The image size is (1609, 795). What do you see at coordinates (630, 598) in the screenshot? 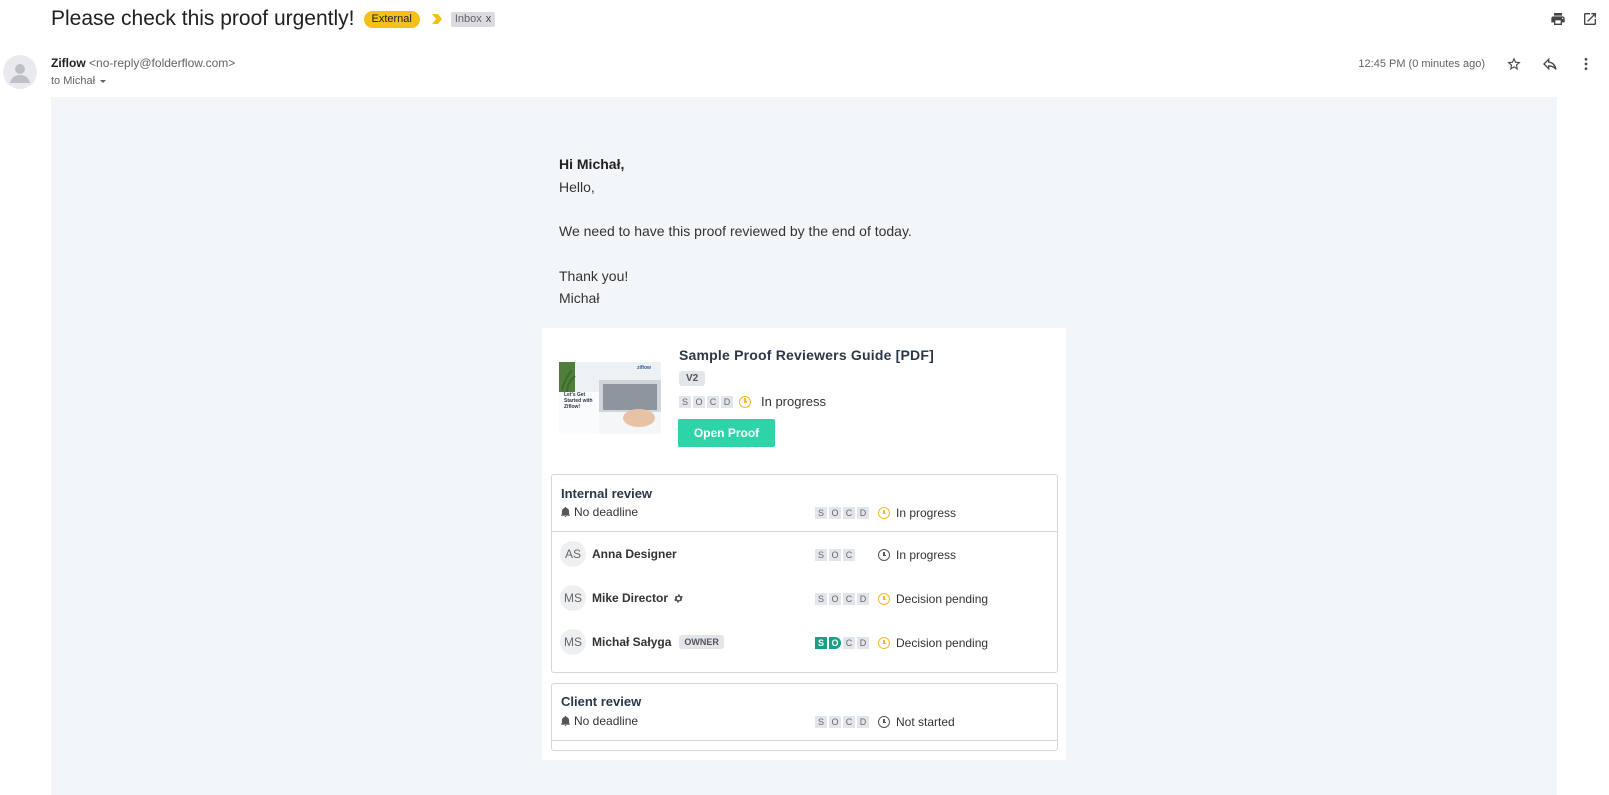
I see `member-name: Mike Director` at bounding box center [630, 598].